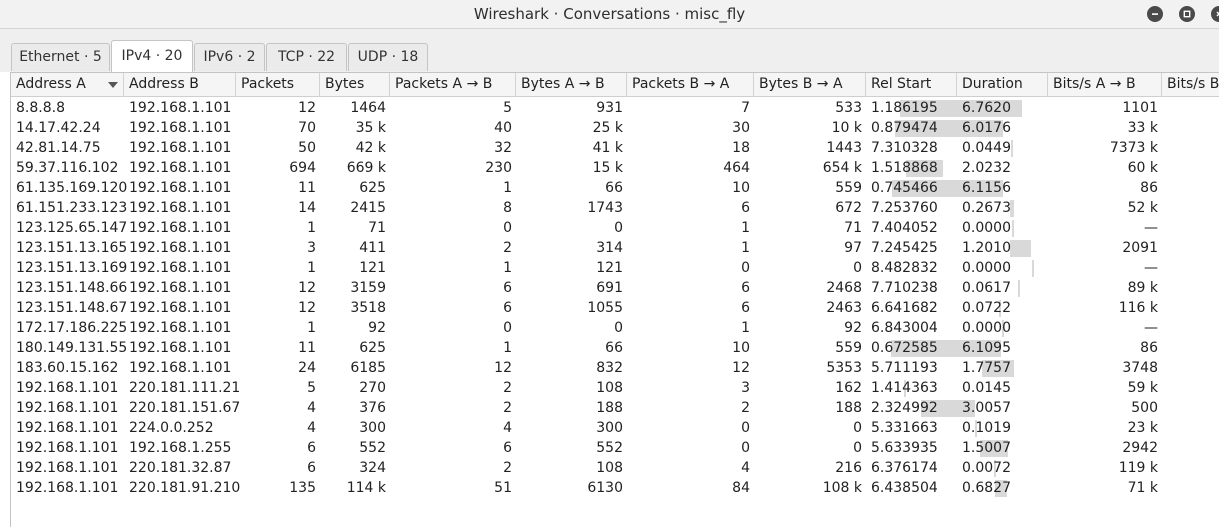 The width and height of the screenshot is (1219, 527). Describe the element at coordinates (372, 248) in the screenshot. I see `cell-bytes: 411` at that location.